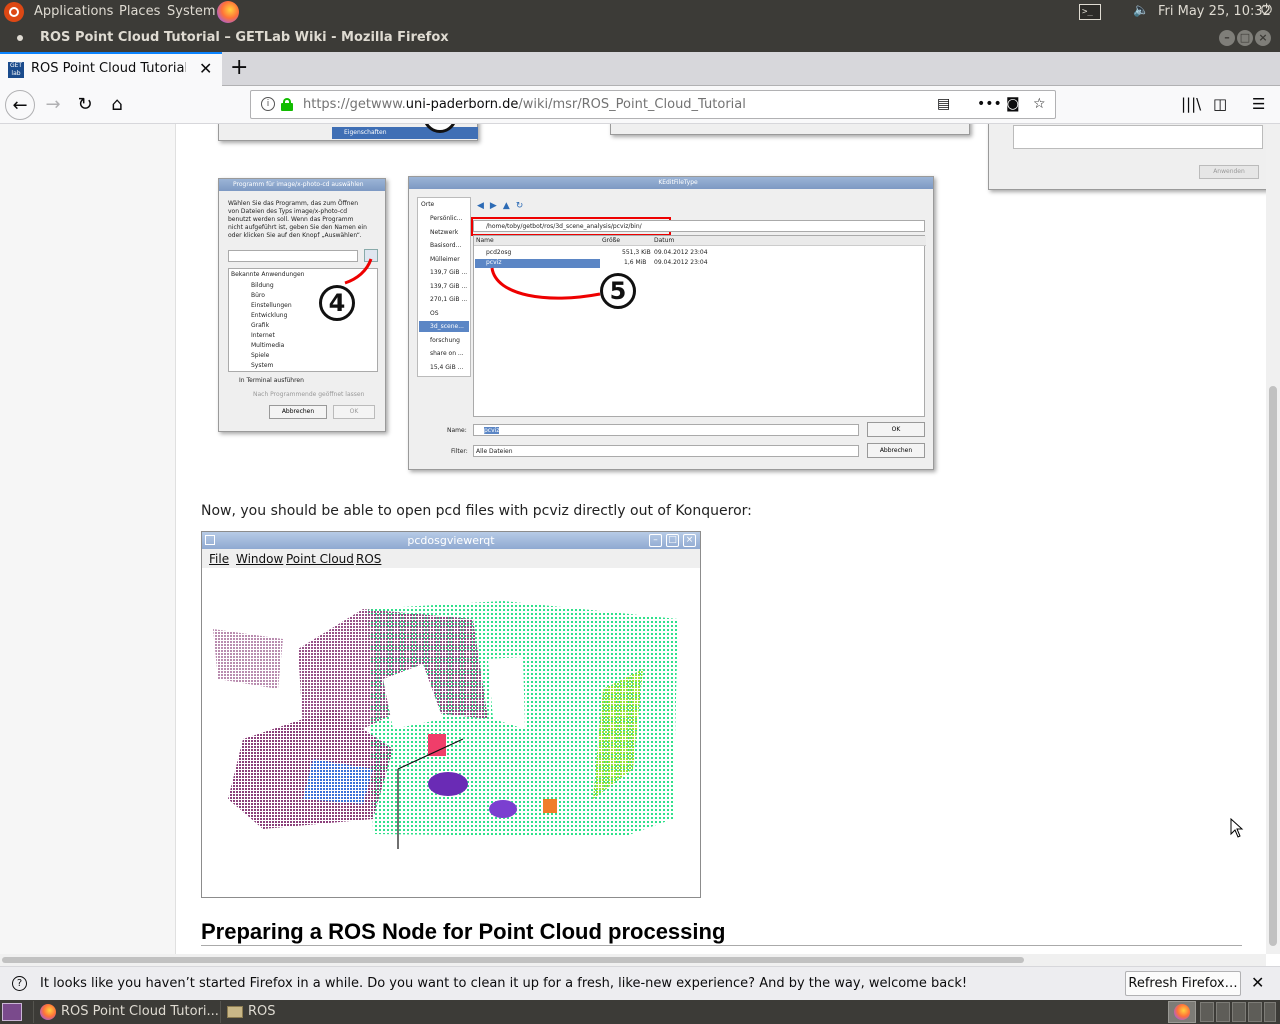 This screenshot has width=1280, height=1024. What do you see at coordinates (1270, 1012) in the screenshot?
I see `trash-icon` at bounding box center [1270, 1012].